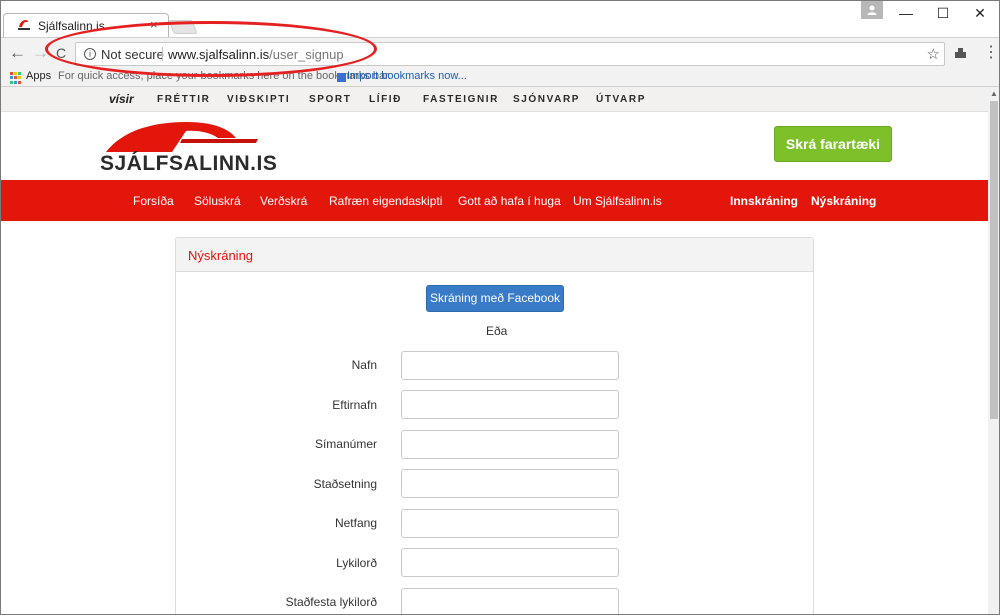 The width and height of the screenshot is (1000, 615). I want to click on bookmark-star-icon: ☆, so click(933, 54).